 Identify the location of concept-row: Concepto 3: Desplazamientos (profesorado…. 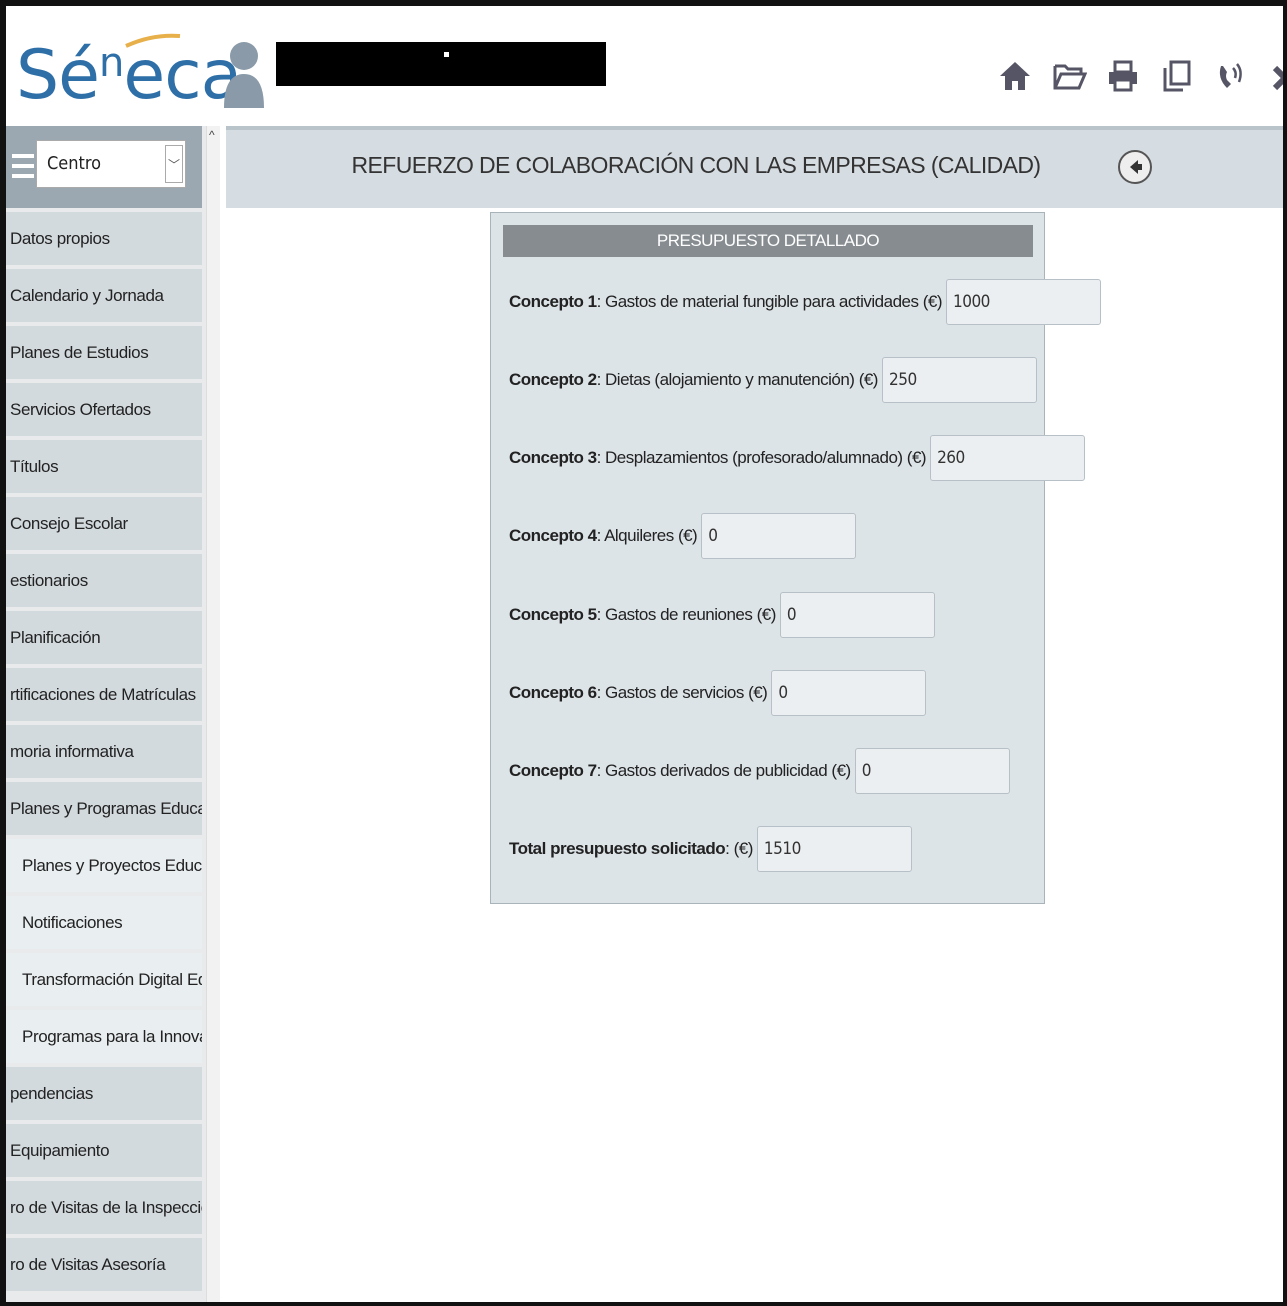
(797, 458).